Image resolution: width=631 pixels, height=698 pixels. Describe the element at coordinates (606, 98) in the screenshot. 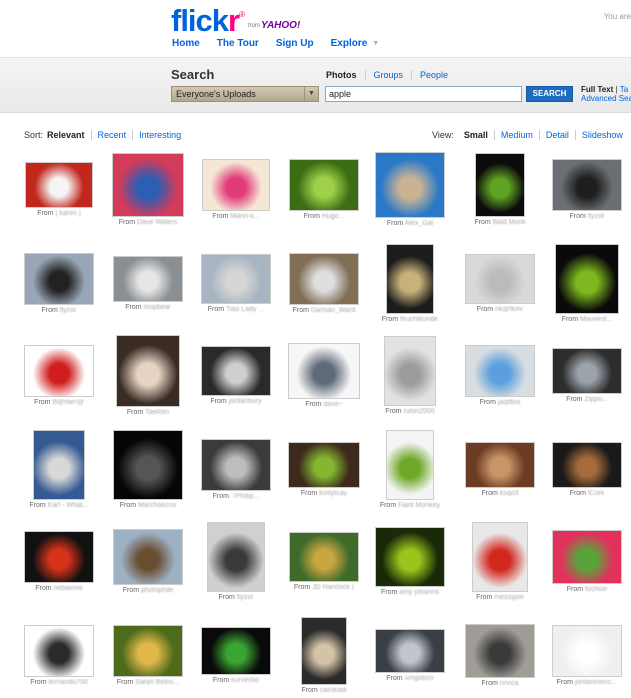

I see `advanced-search-link: Advanced Sea` at that location.